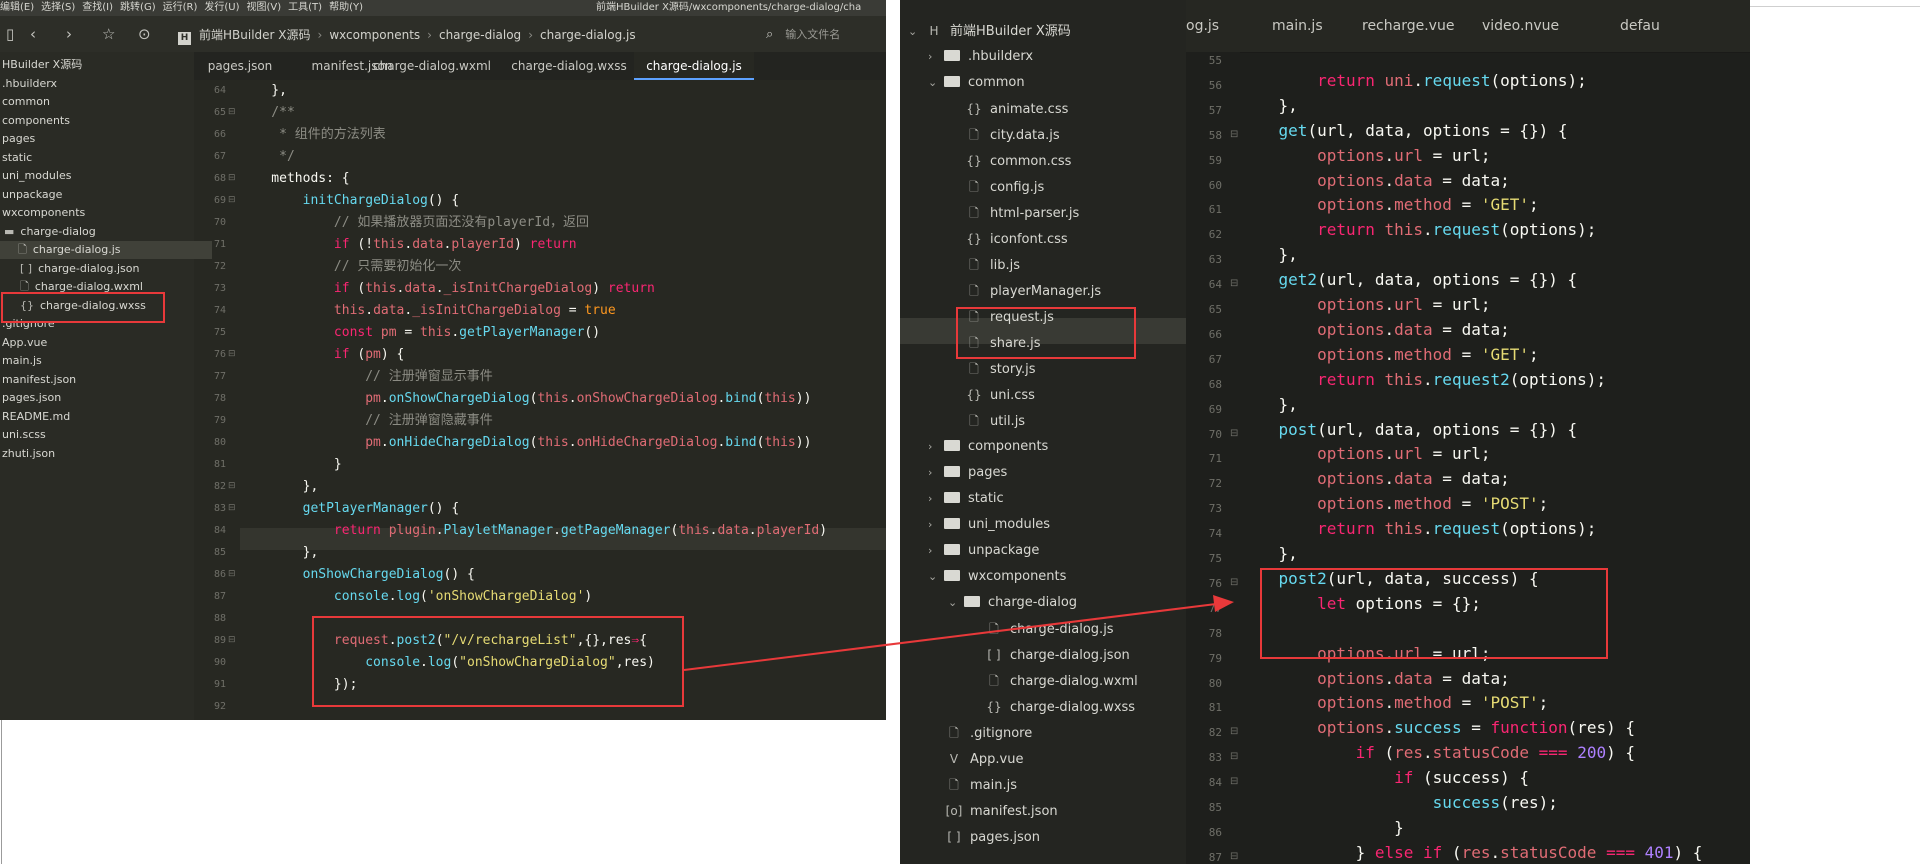 Image resolution: width=1920 pixels, height=864 pixels. What do you see at coordinates (10, 34) in the screenshot?
I see `sidebar-toggle-icon: ▯` at bounding box center [10, 34].